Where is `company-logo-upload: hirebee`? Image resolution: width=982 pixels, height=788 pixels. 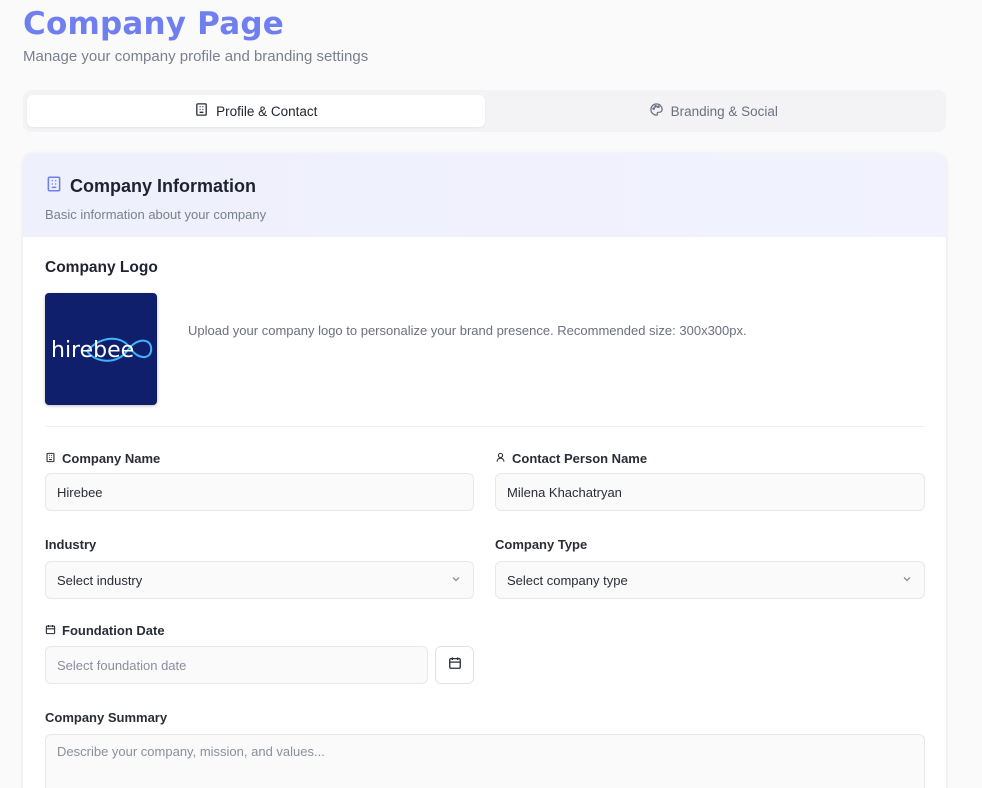
company-logo-upload: hirebee is located at coordinates (101, 349).